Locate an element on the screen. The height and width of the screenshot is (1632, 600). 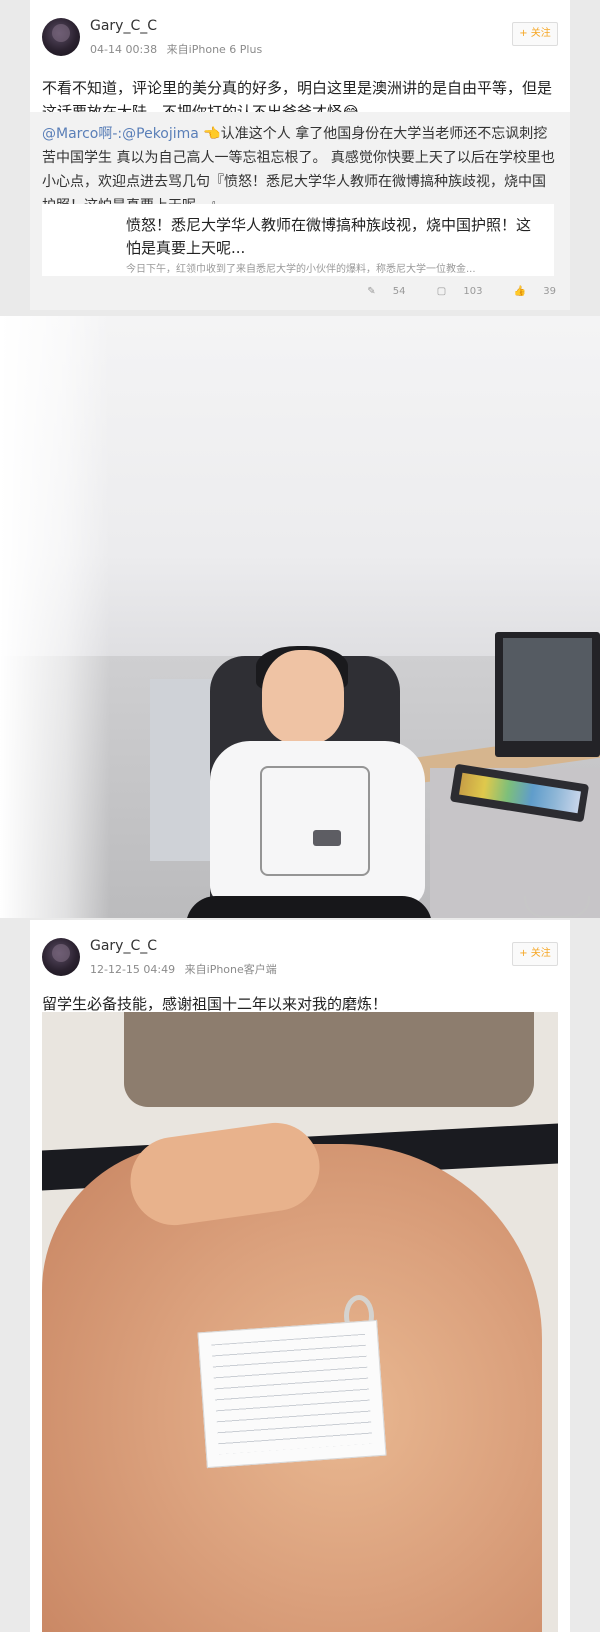
like-count: 39 is located at coordinates (549, 291).